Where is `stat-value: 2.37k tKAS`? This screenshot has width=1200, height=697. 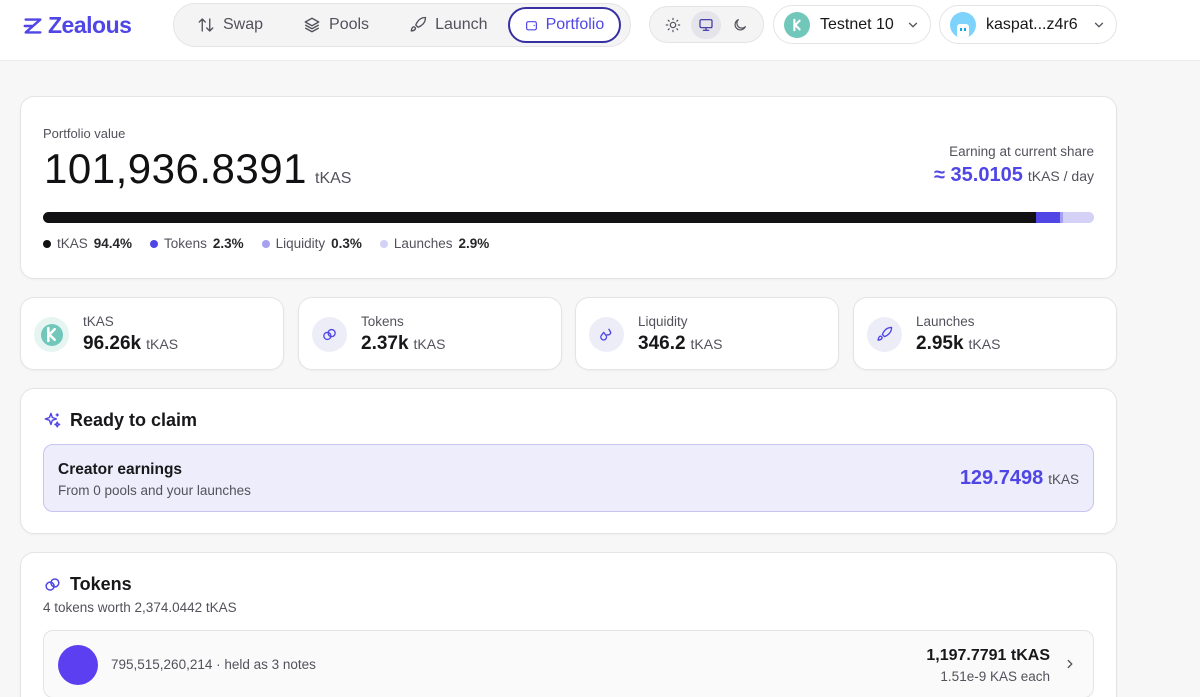 stat-value: 2.37k tKAS is located at coordinates (403, 344).